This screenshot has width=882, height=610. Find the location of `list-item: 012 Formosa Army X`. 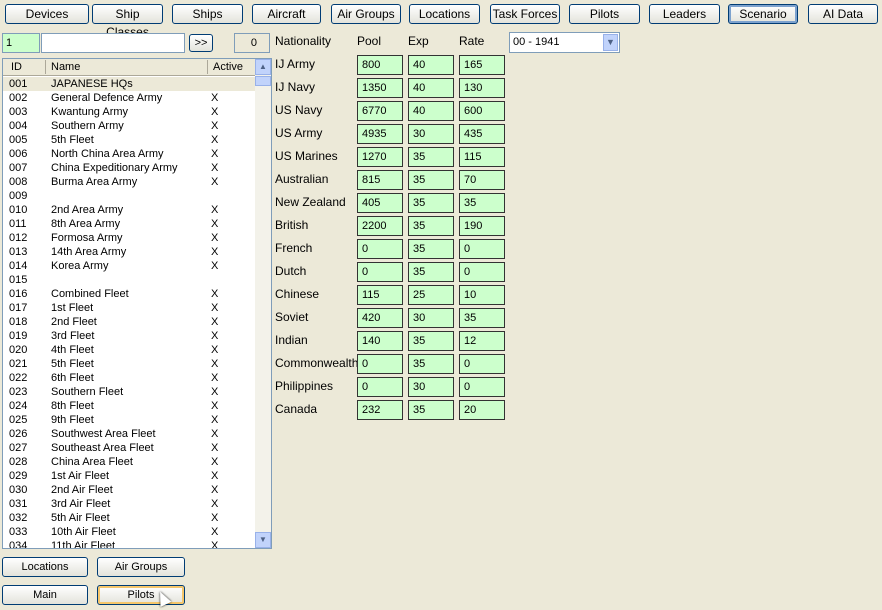

list-item: 012 Formosa Army X is located at coordinates (129, 238).